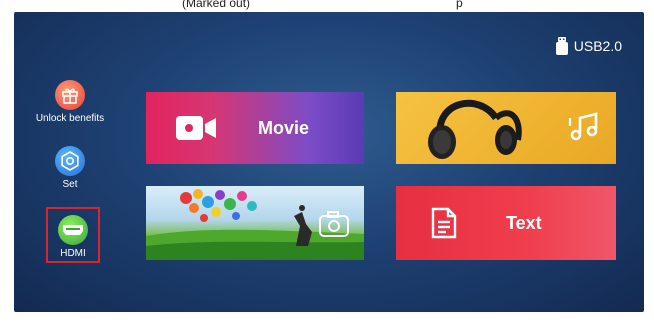  I want to click on top-caption-right: p, so click(459, 5).